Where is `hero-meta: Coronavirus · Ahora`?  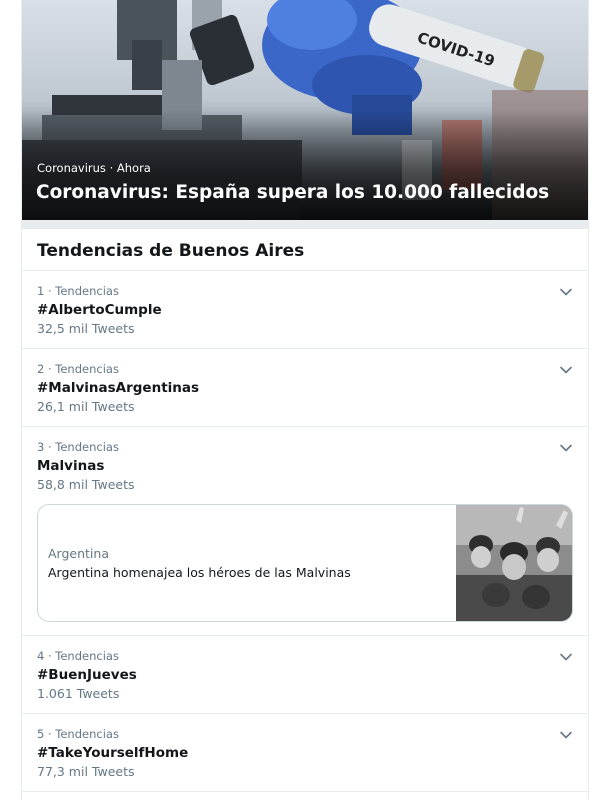 hero-meta: Coronavirus · Ahora is located at coordinates (94, 168).